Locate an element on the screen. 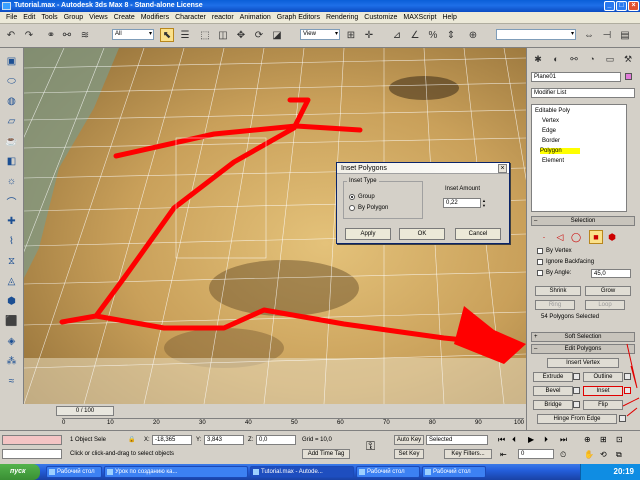  create-helper-icon: ✚ is located at coordinates (11, 221).